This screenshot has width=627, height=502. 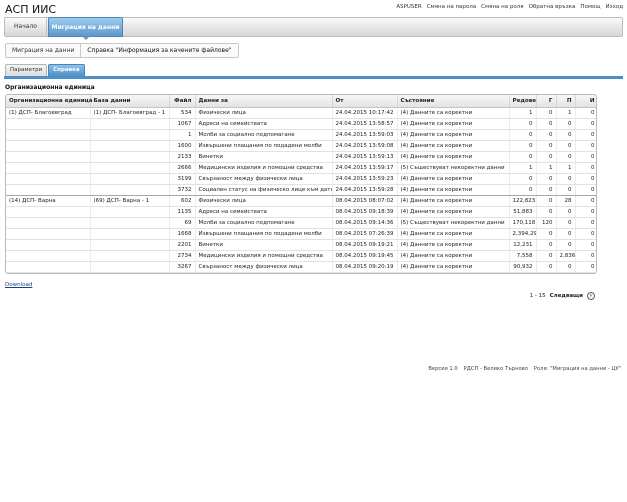 I want to click on cell-data: Медицински изделия и помощни средства, so click(x=264, y=168).